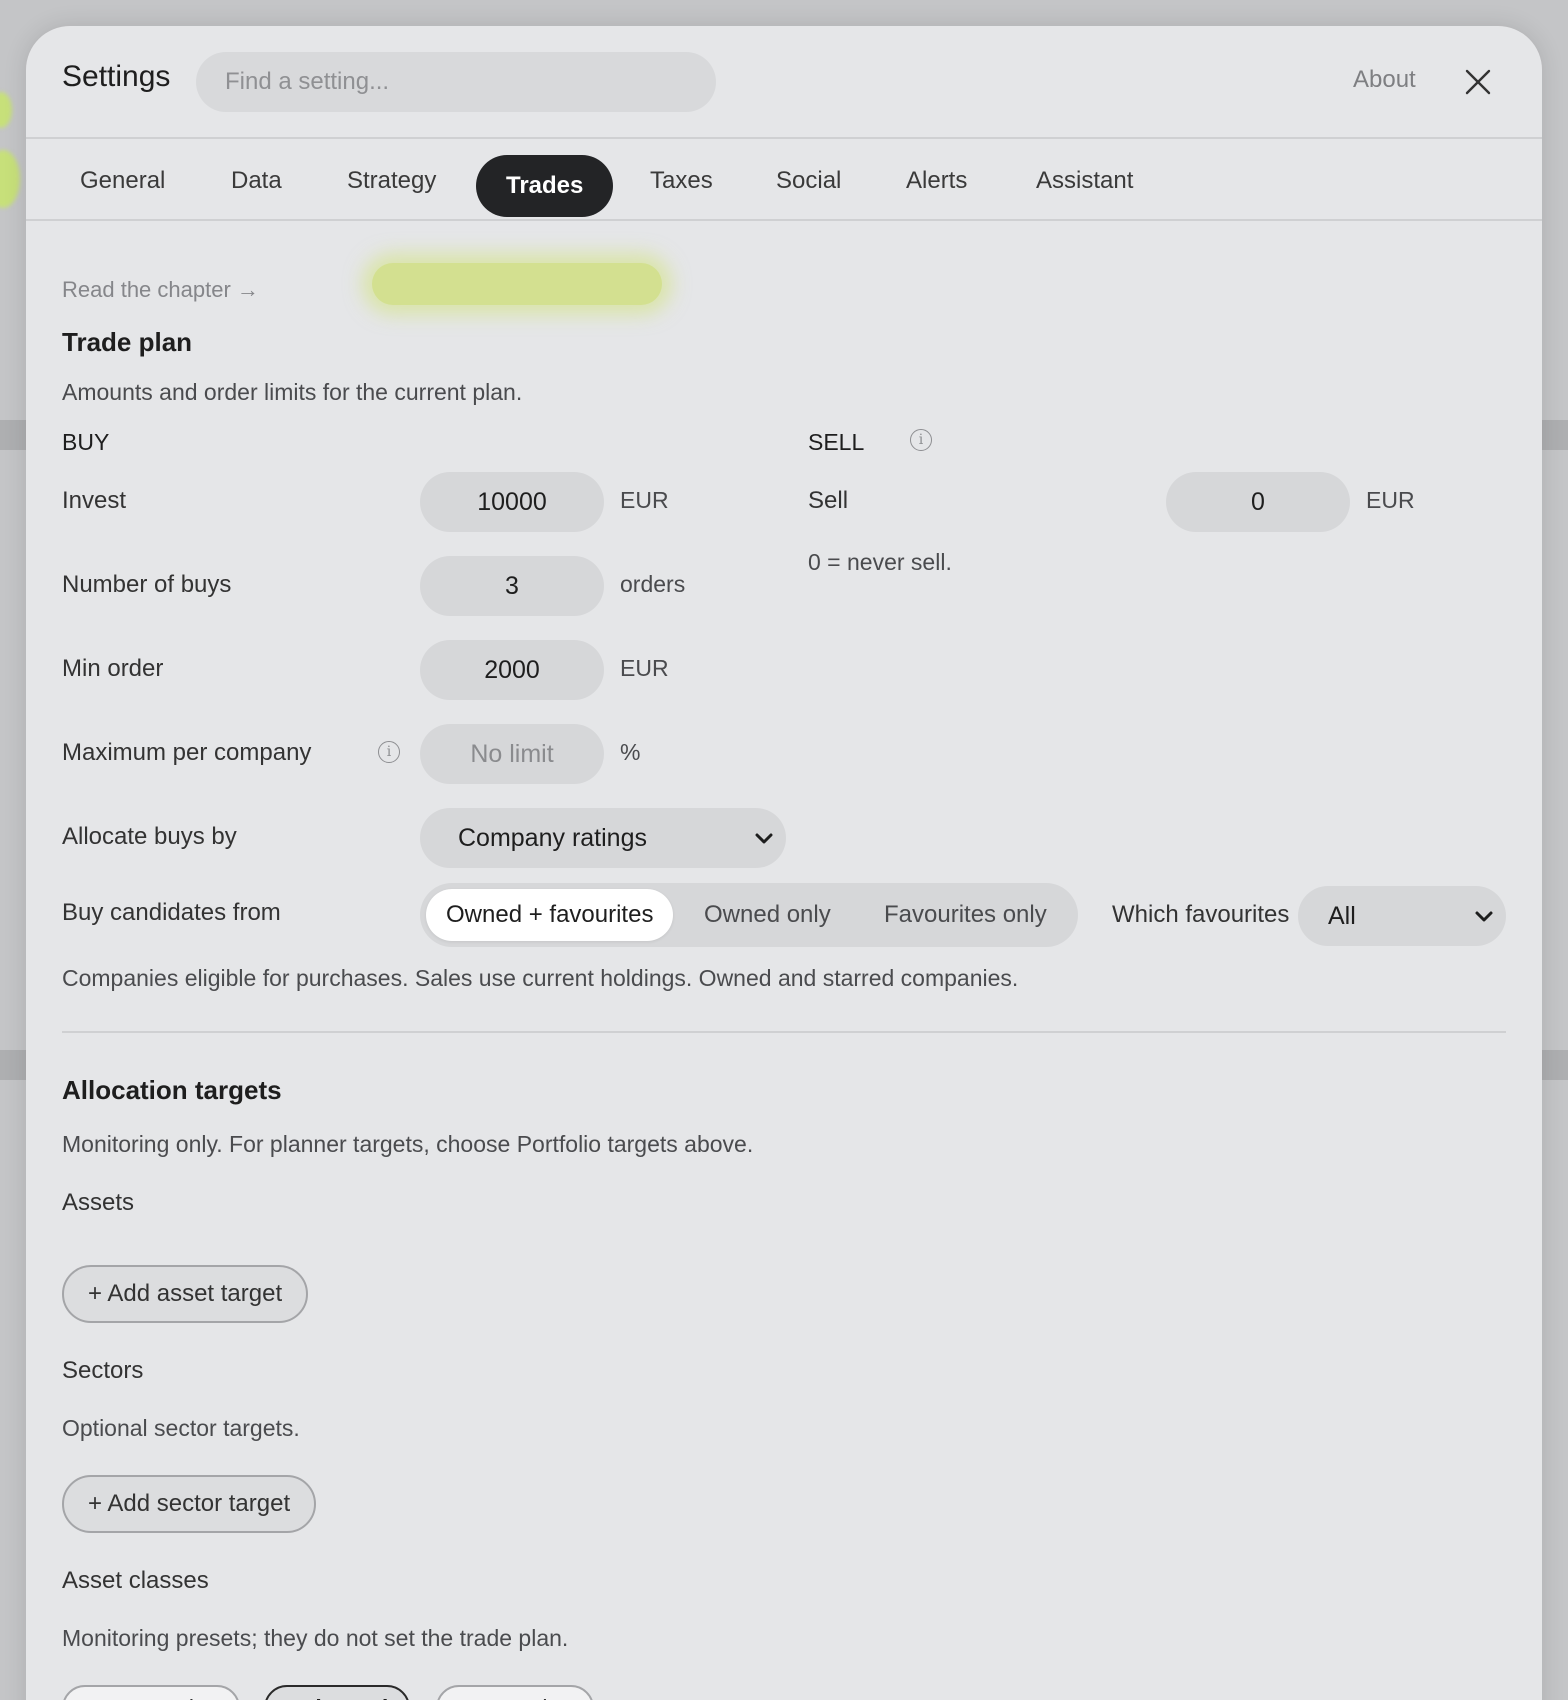 This screenshot has width=1568, height=1700. What do you see at coordinates (149, 836) in the screenshot?
I see `allocate-by-label: Allocate buys by` at bounding box center [149, 836].